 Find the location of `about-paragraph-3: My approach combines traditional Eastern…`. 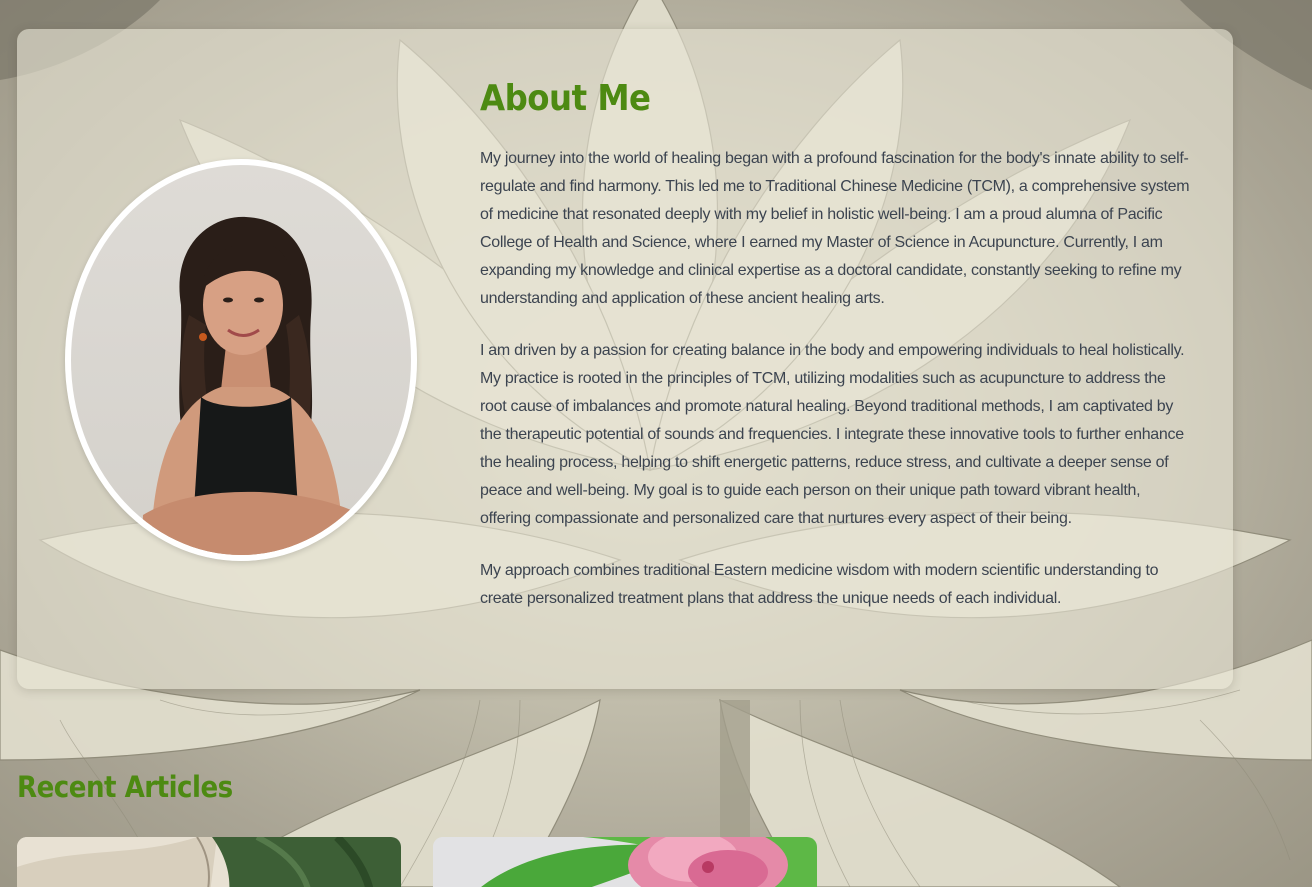

about-paragraph-3: My approach combines traditional Eastern… is located at coordinates (819, 584).